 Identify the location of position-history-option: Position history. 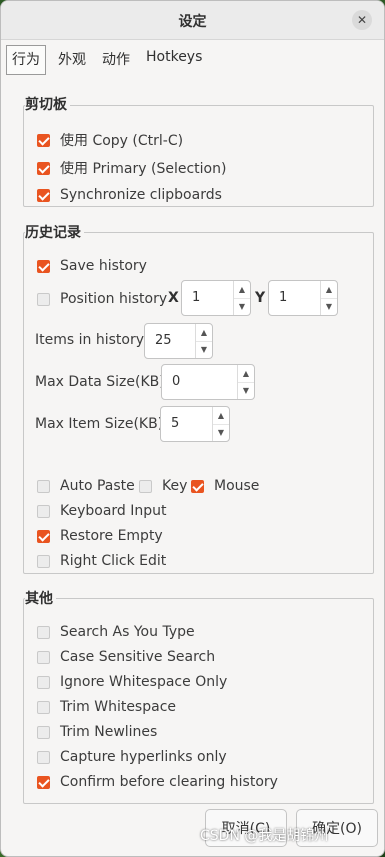
(102, 299).